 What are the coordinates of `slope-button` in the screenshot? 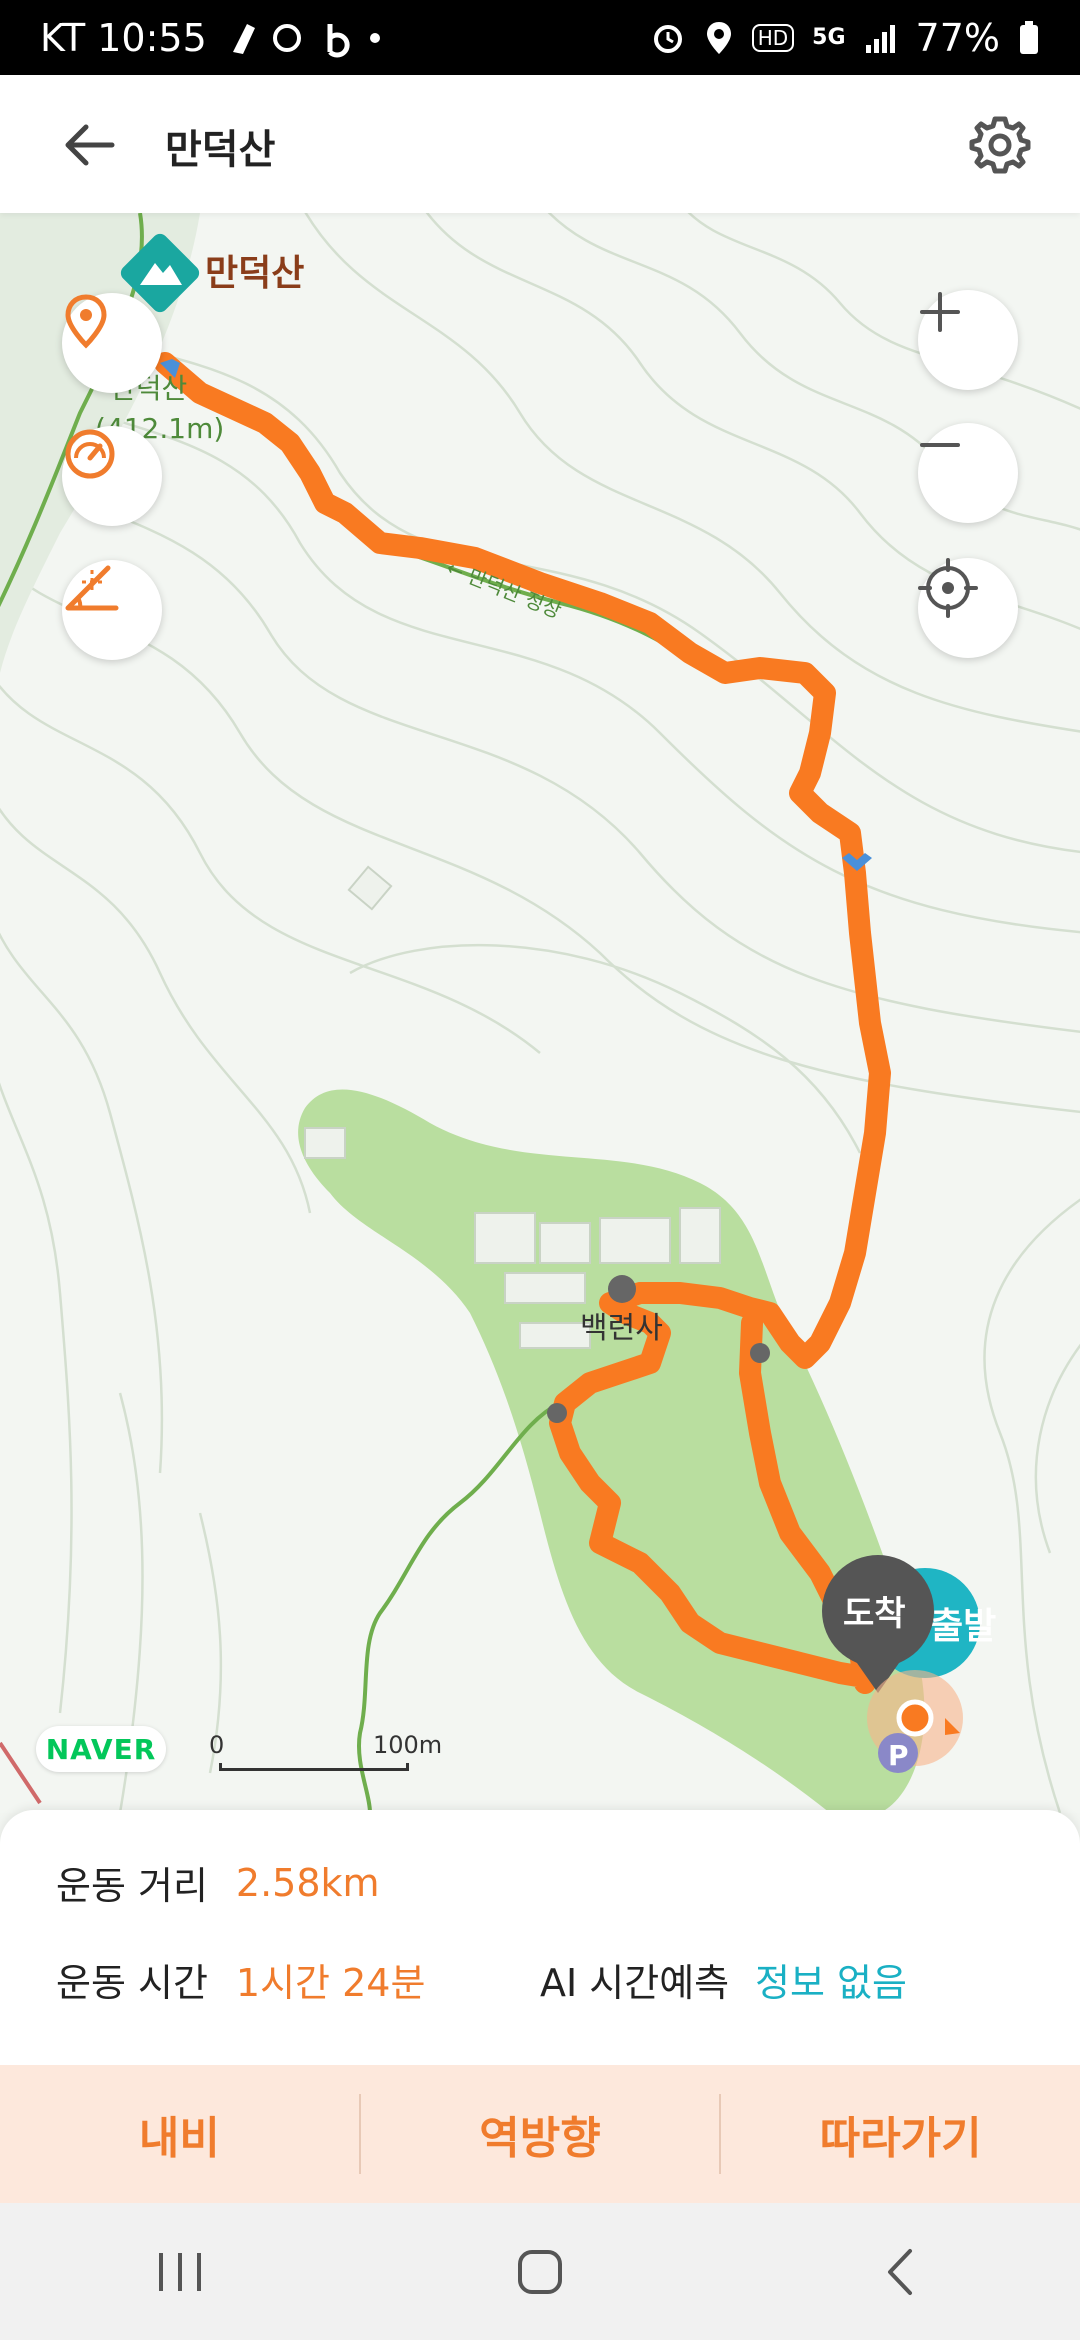 It's located at (112, 610).